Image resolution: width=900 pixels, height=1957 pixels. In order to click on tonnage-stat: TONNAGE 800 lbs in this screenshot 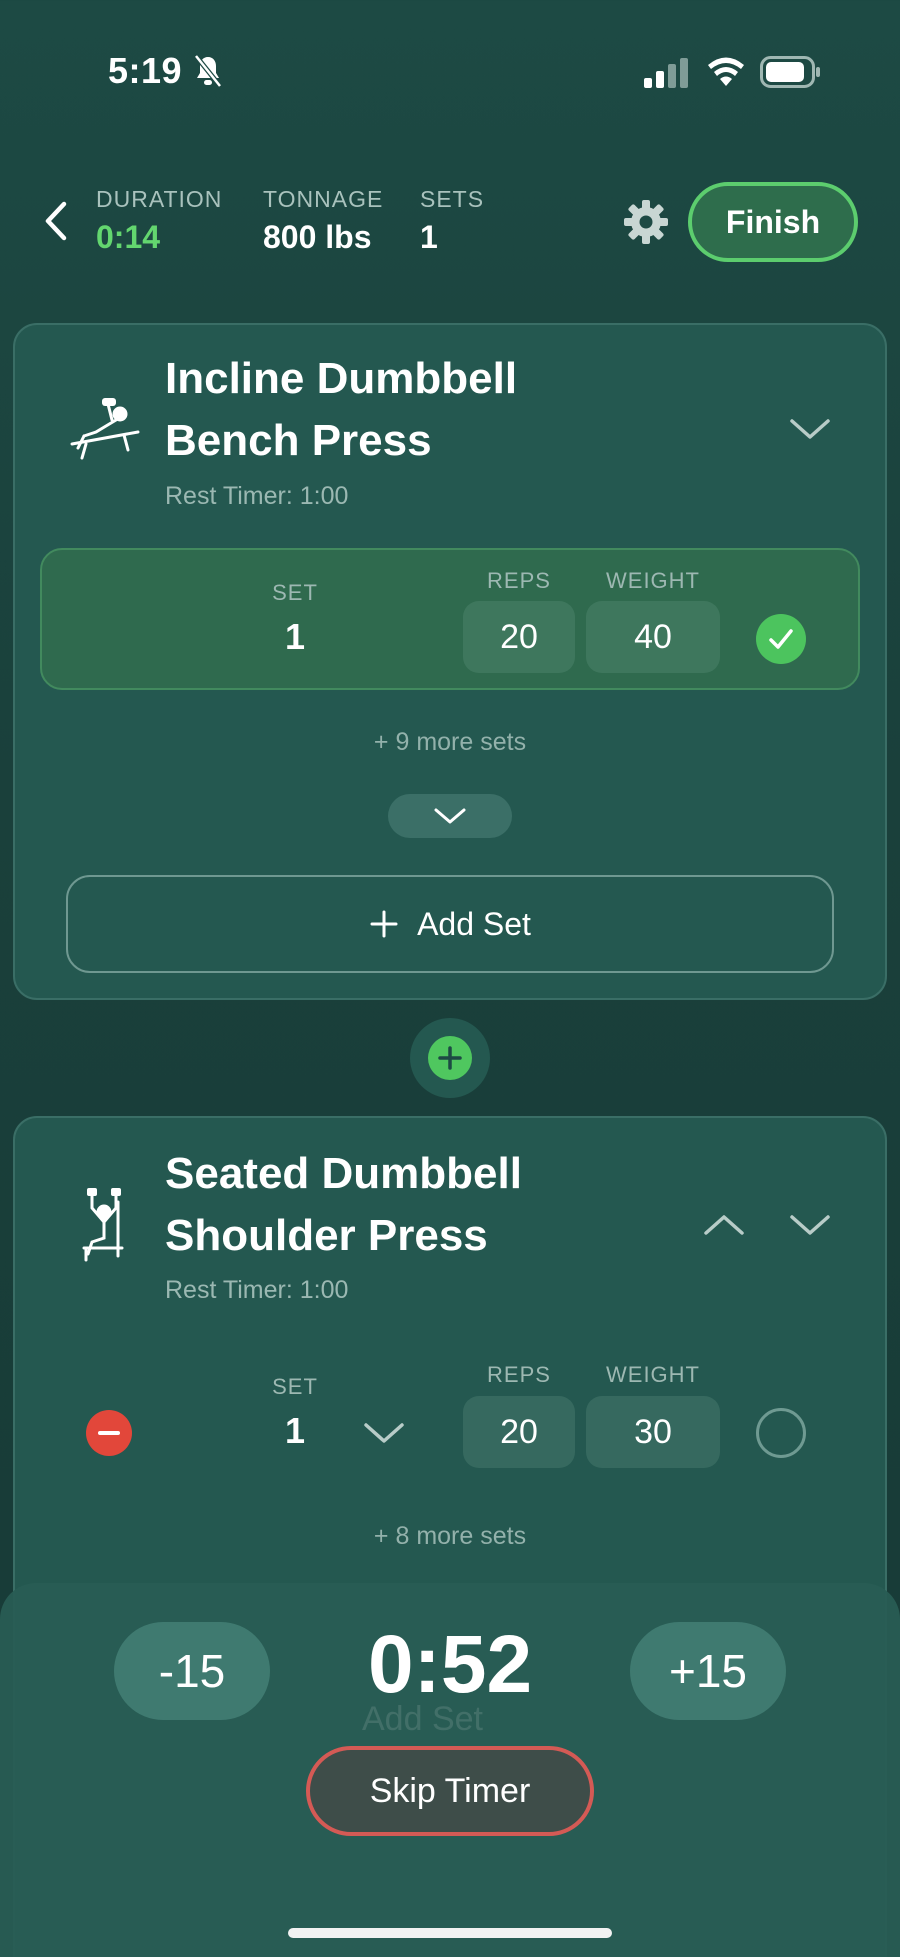, I will do `click(323, 221)`.